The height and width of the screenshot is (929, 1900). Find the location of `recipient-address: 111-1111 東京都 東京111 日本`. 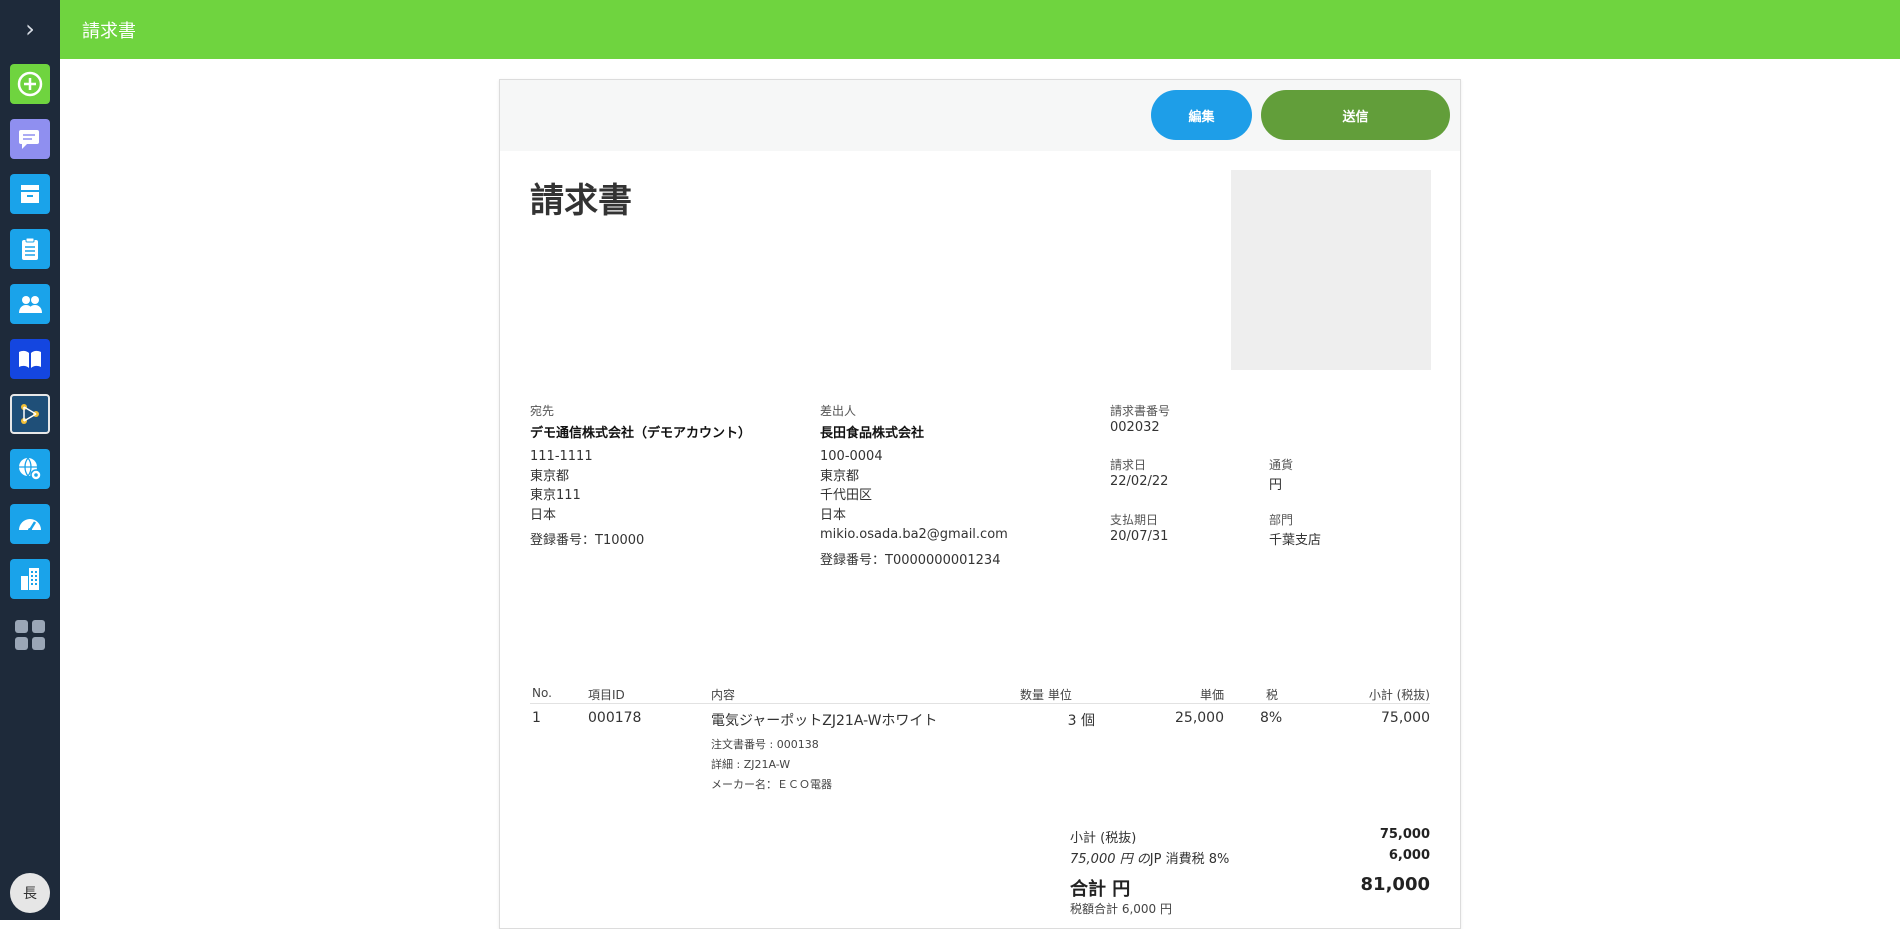

recipient-address: 111-1111 東京都 東京111 日本 is located at coordinates (561, 486).